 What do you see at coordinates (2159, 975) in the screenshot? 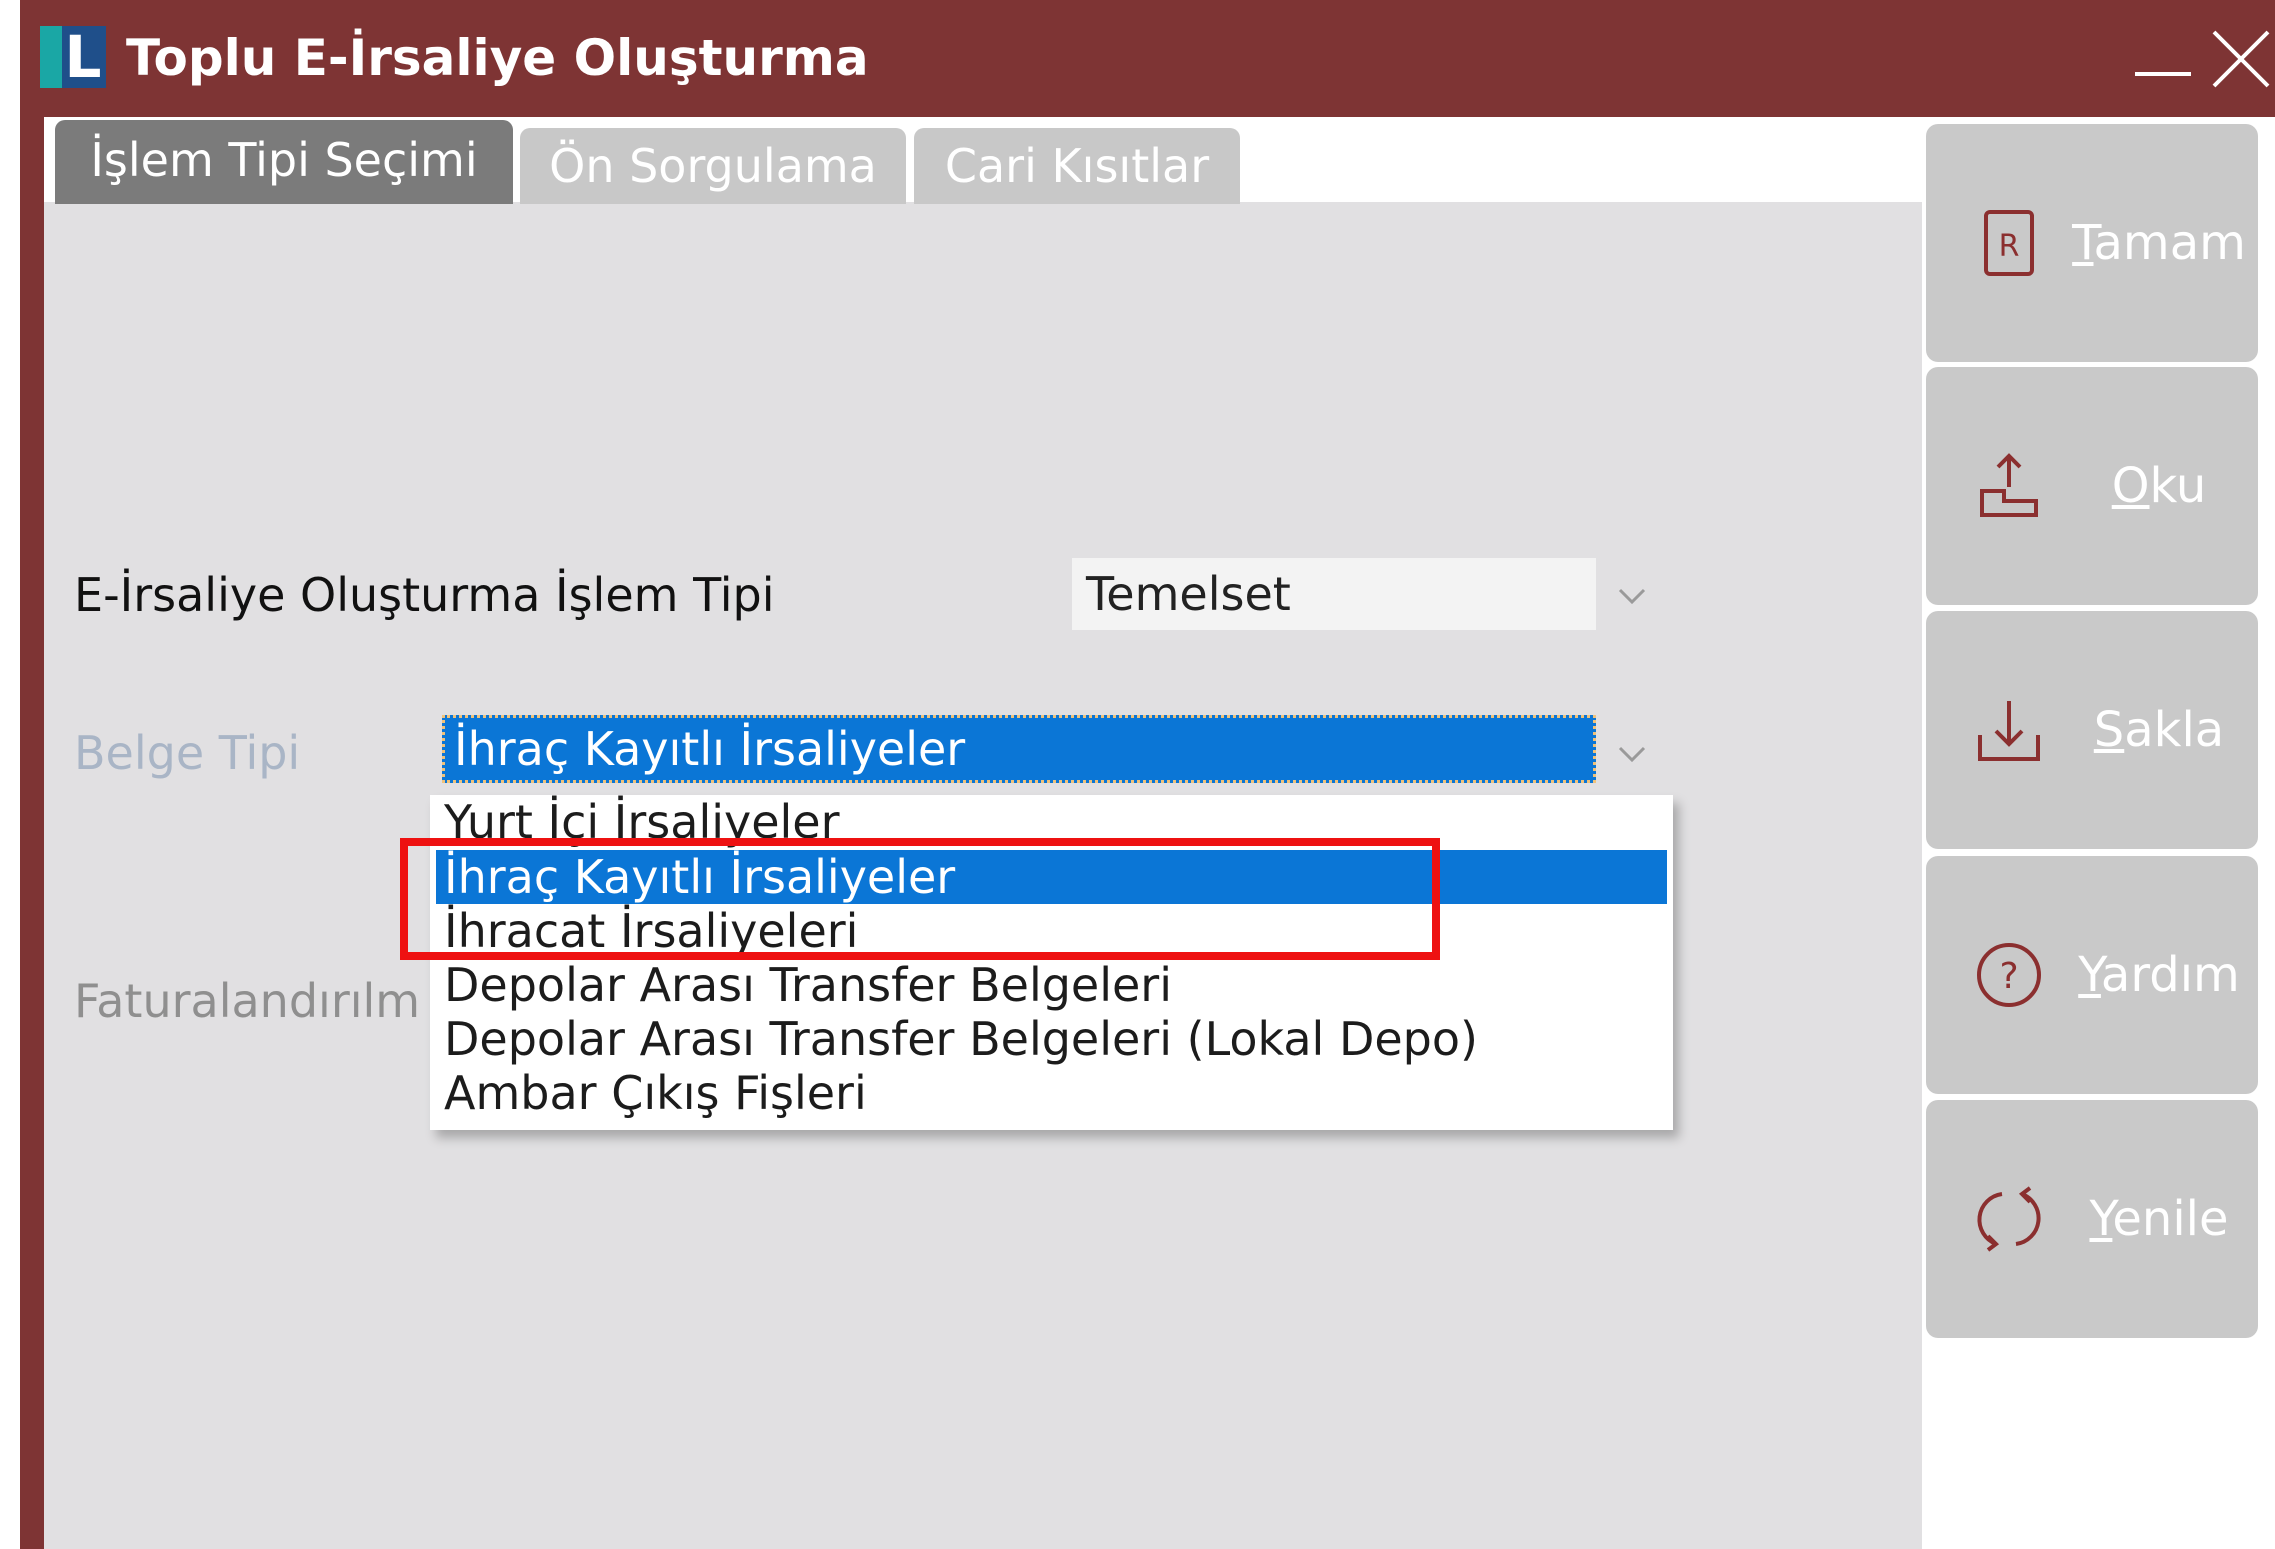
I see `yardim-label: Yardım` at bounding box center [2159, 975].